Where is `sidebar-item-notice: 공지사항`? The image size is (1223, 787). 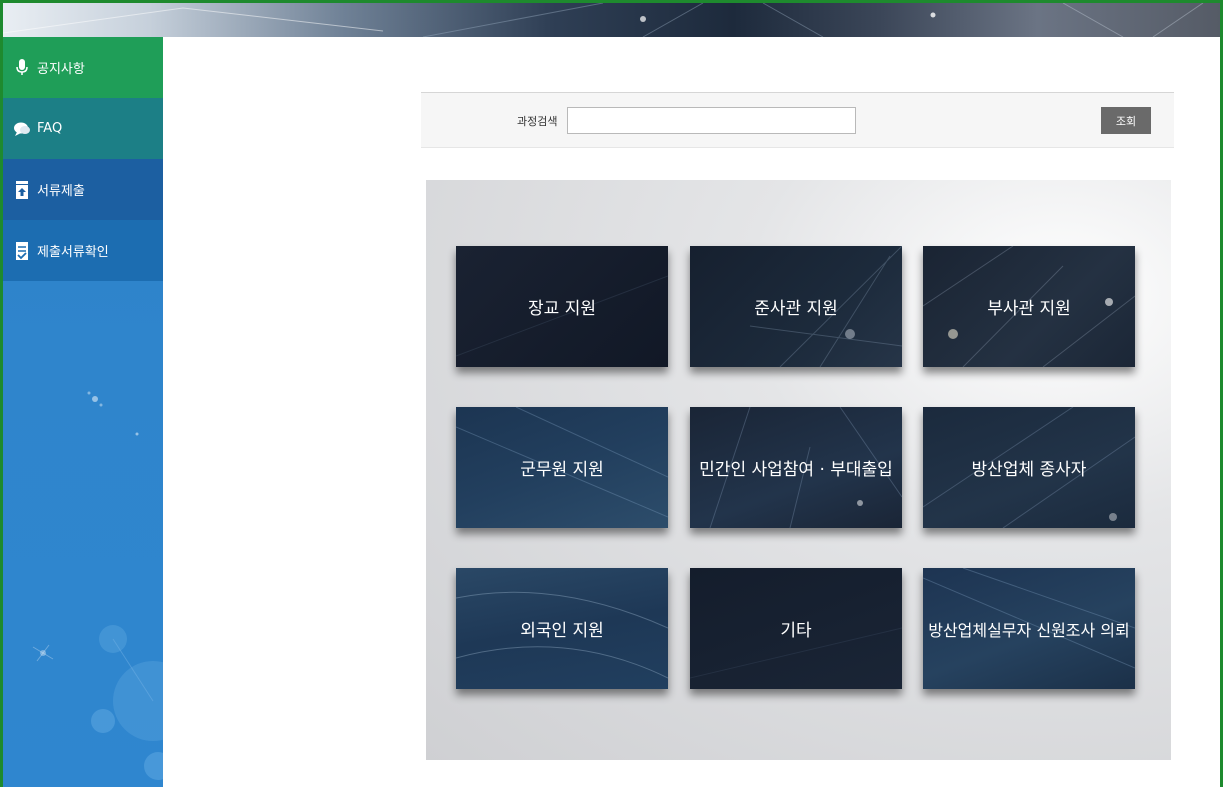 sidebar-item-notice: 공지사항 is located at coordinates (83, 67).